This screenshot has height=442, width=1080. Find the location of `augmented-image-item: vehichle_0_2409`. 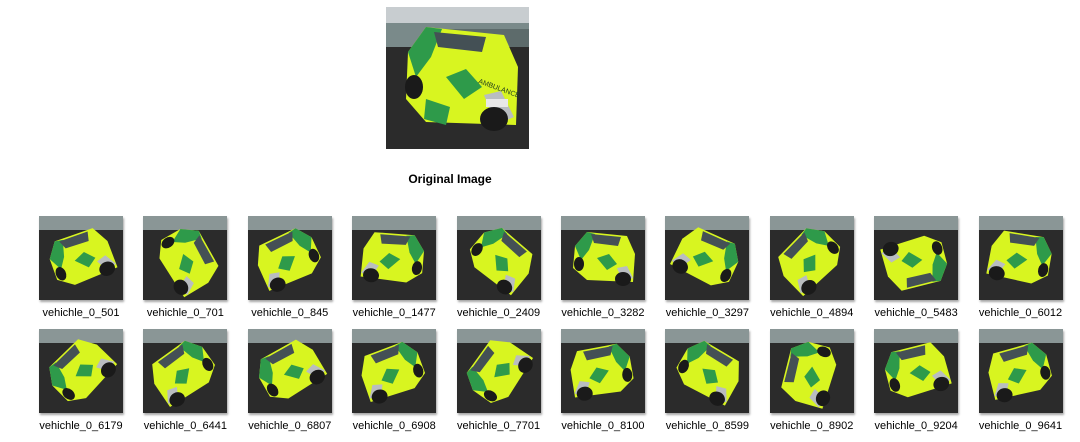

augmented-image-item: vehichle_0_2409 is located at coordinates (497, 272).